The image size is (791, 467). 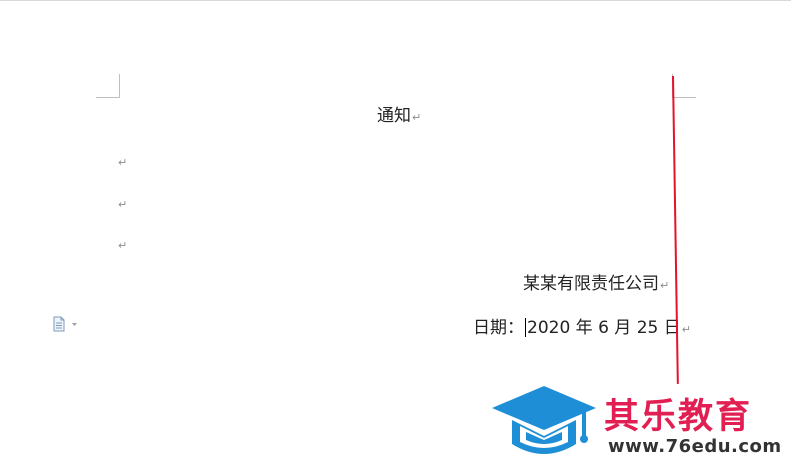 What do you see at coordinates (395, 0) in the screenshot?
I see `top-border` at bounding box center [395, 0].